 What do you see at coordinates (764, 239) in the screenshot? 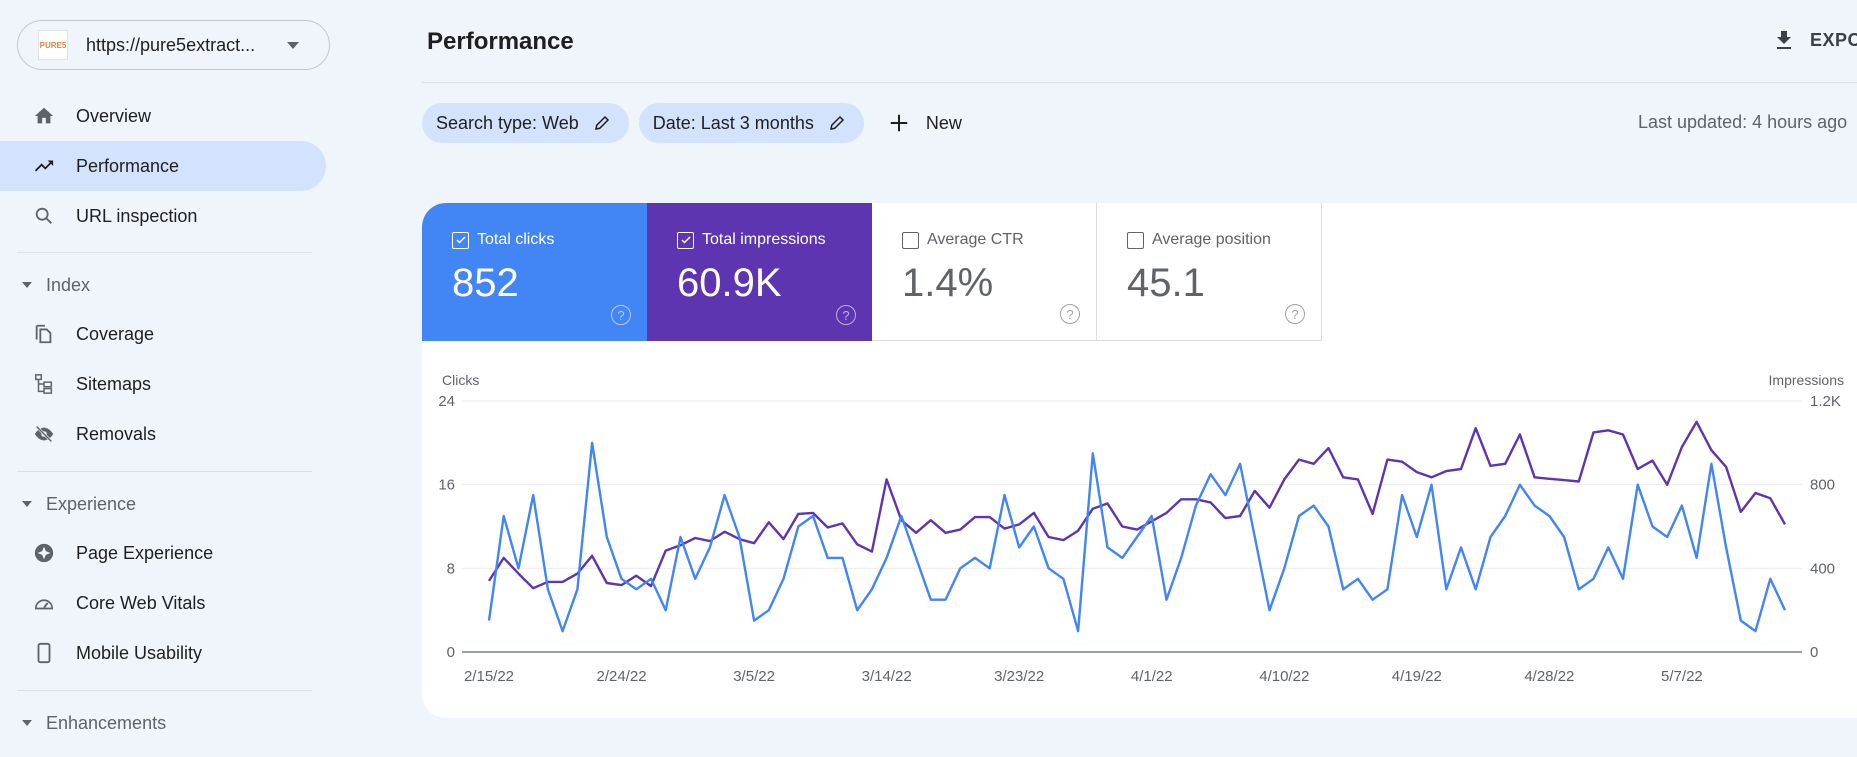
I see `metric-label: Total impressions` at bounding box center [764, 239].